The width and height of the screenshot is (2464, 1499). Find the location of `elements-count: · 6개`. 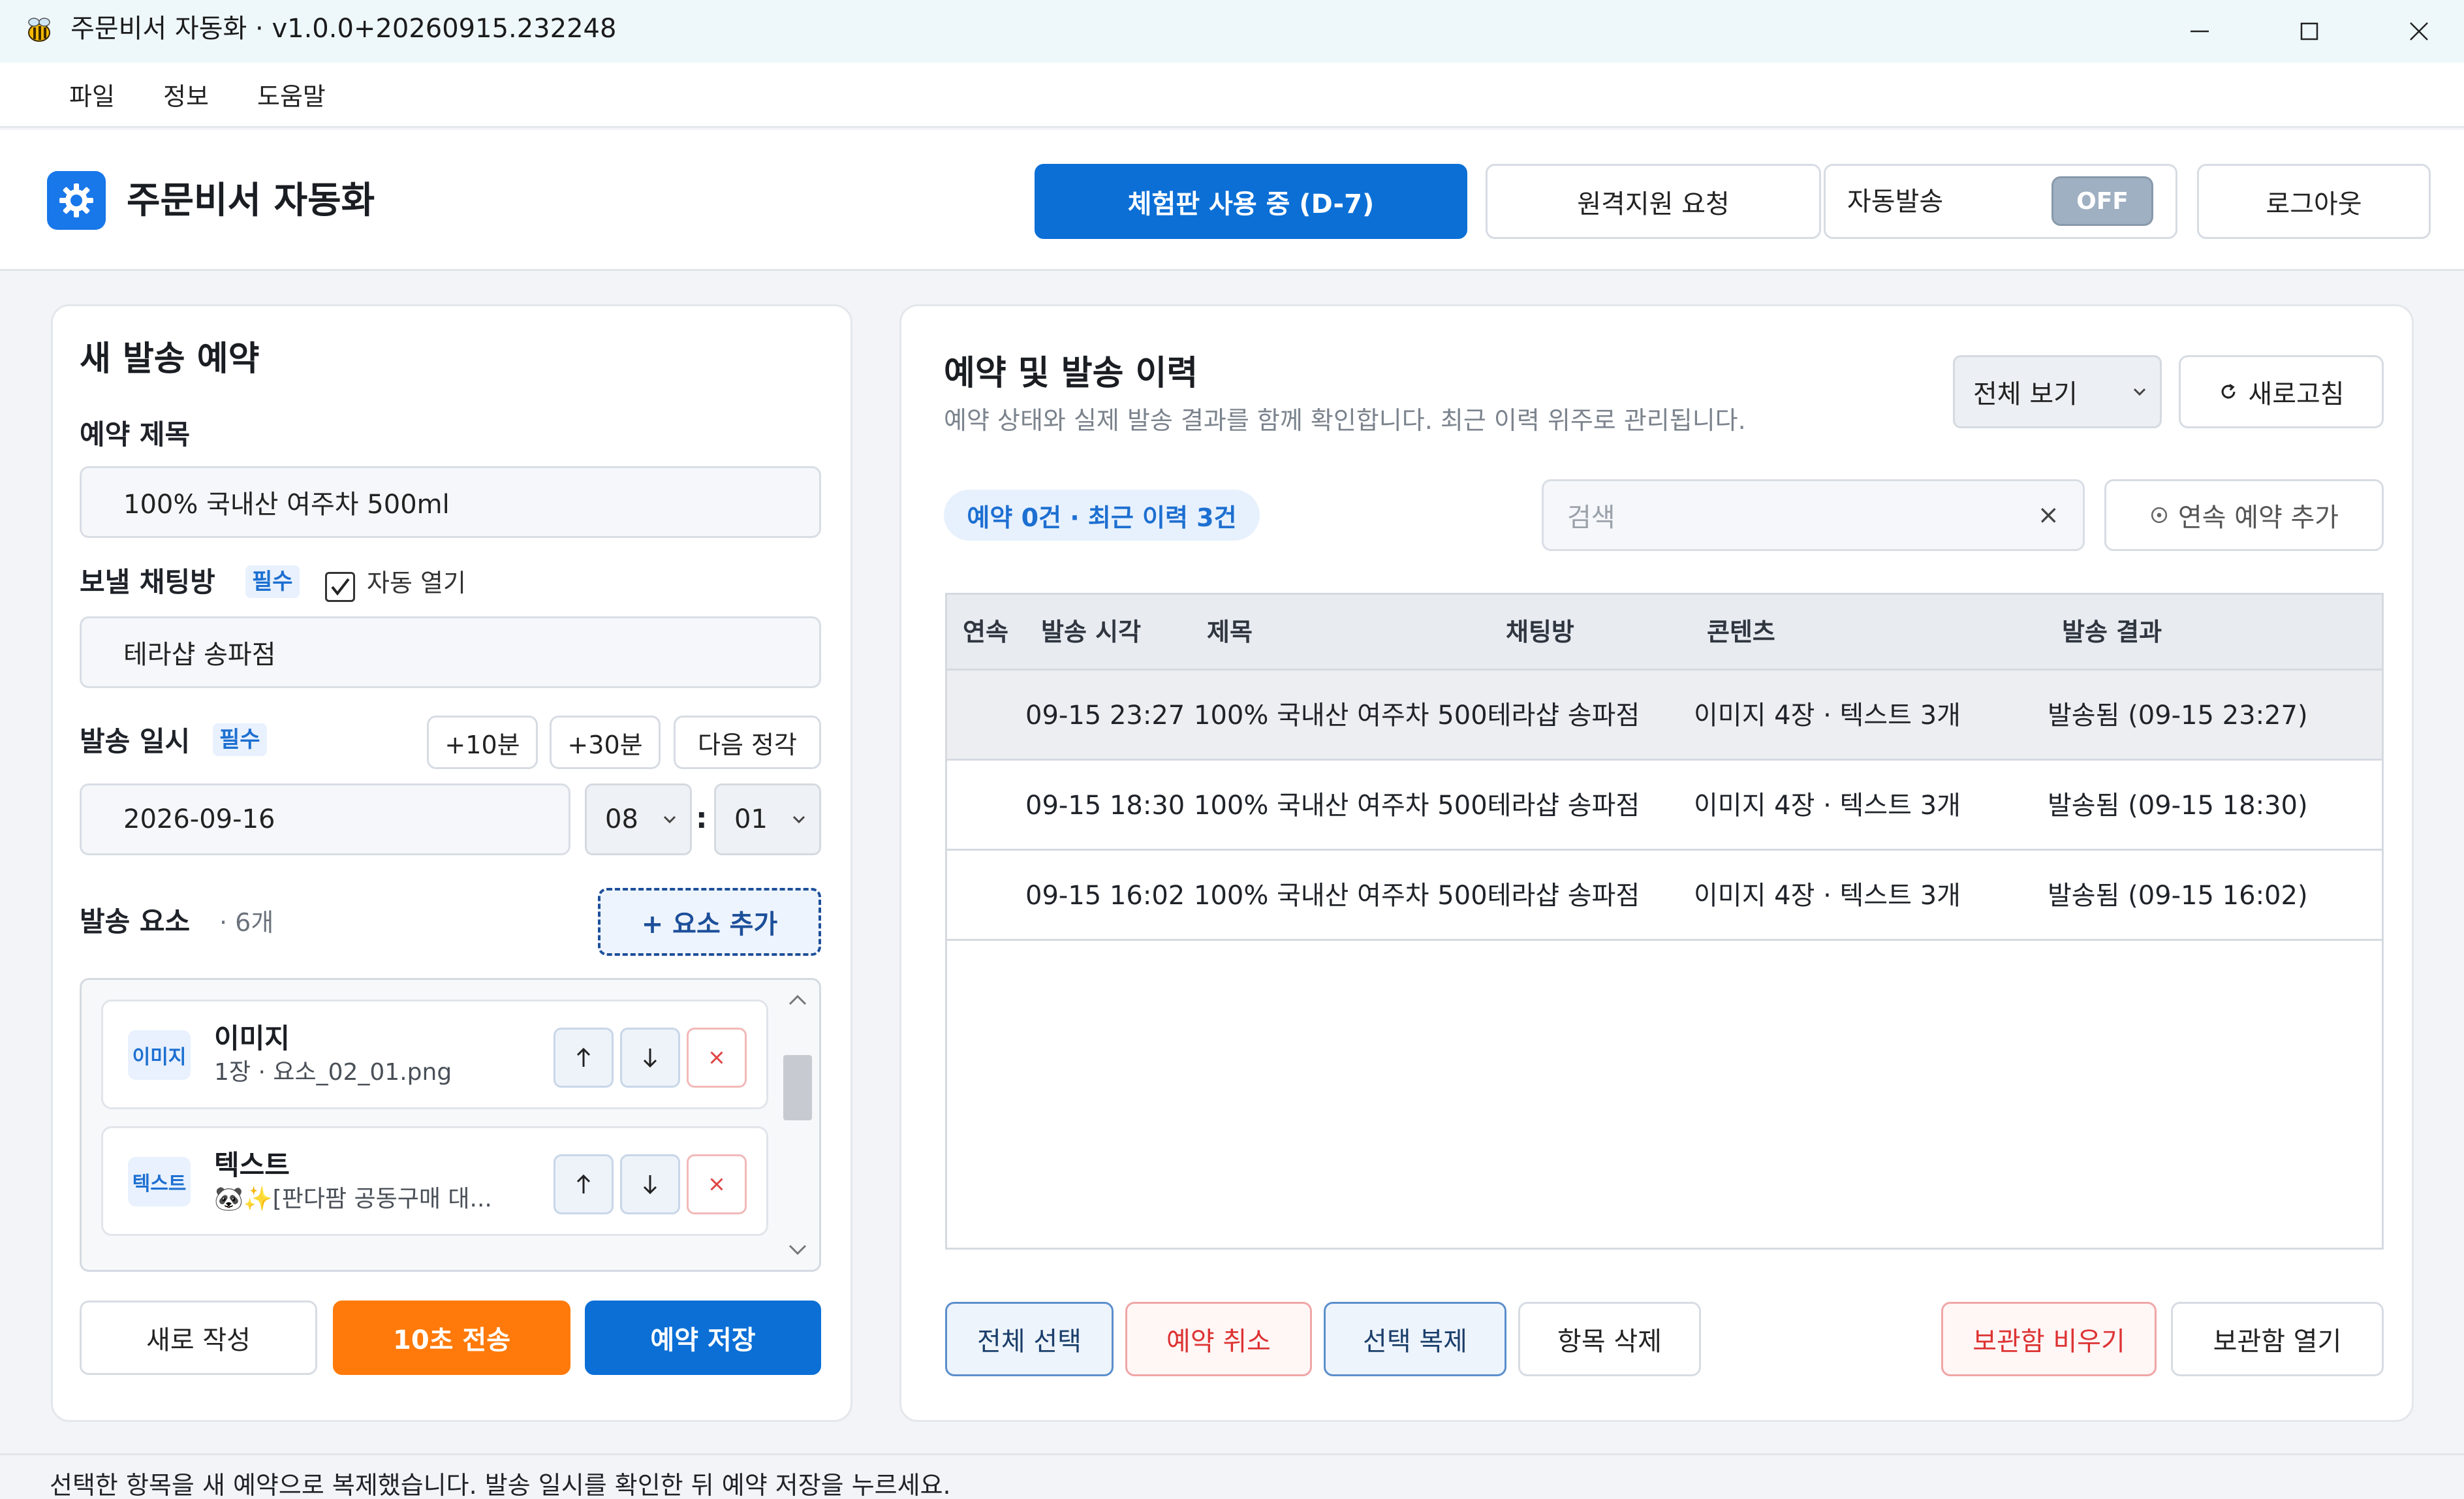

elements-count: · 6개 is located at coordinates (246, 922).